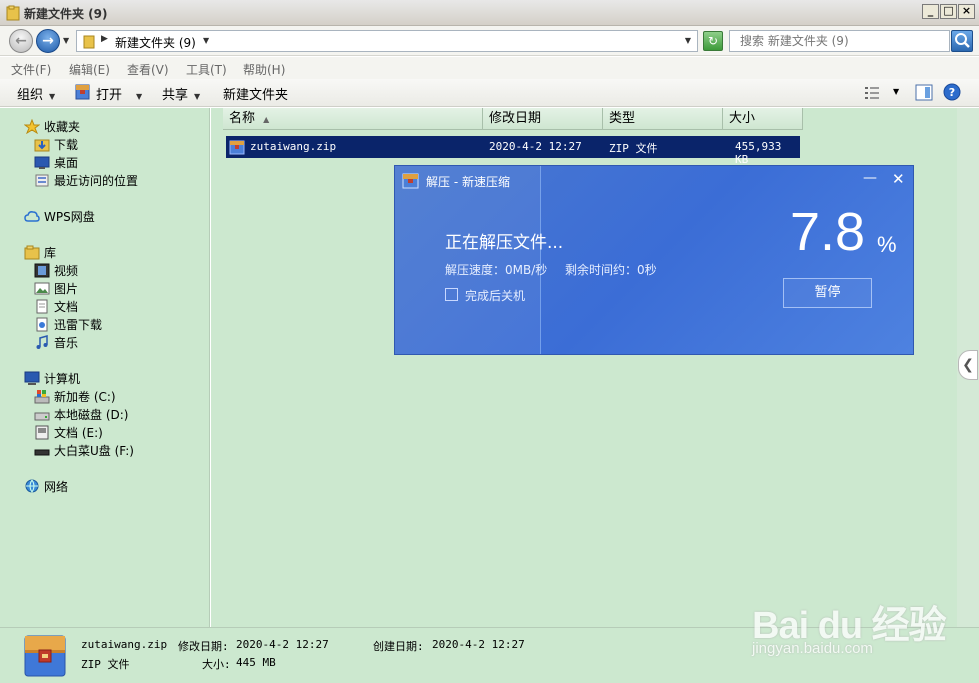  Describe the element at coordinates (69, 216) in the screenshot. I see `nav-wps-label: WPS网盘` at that location.